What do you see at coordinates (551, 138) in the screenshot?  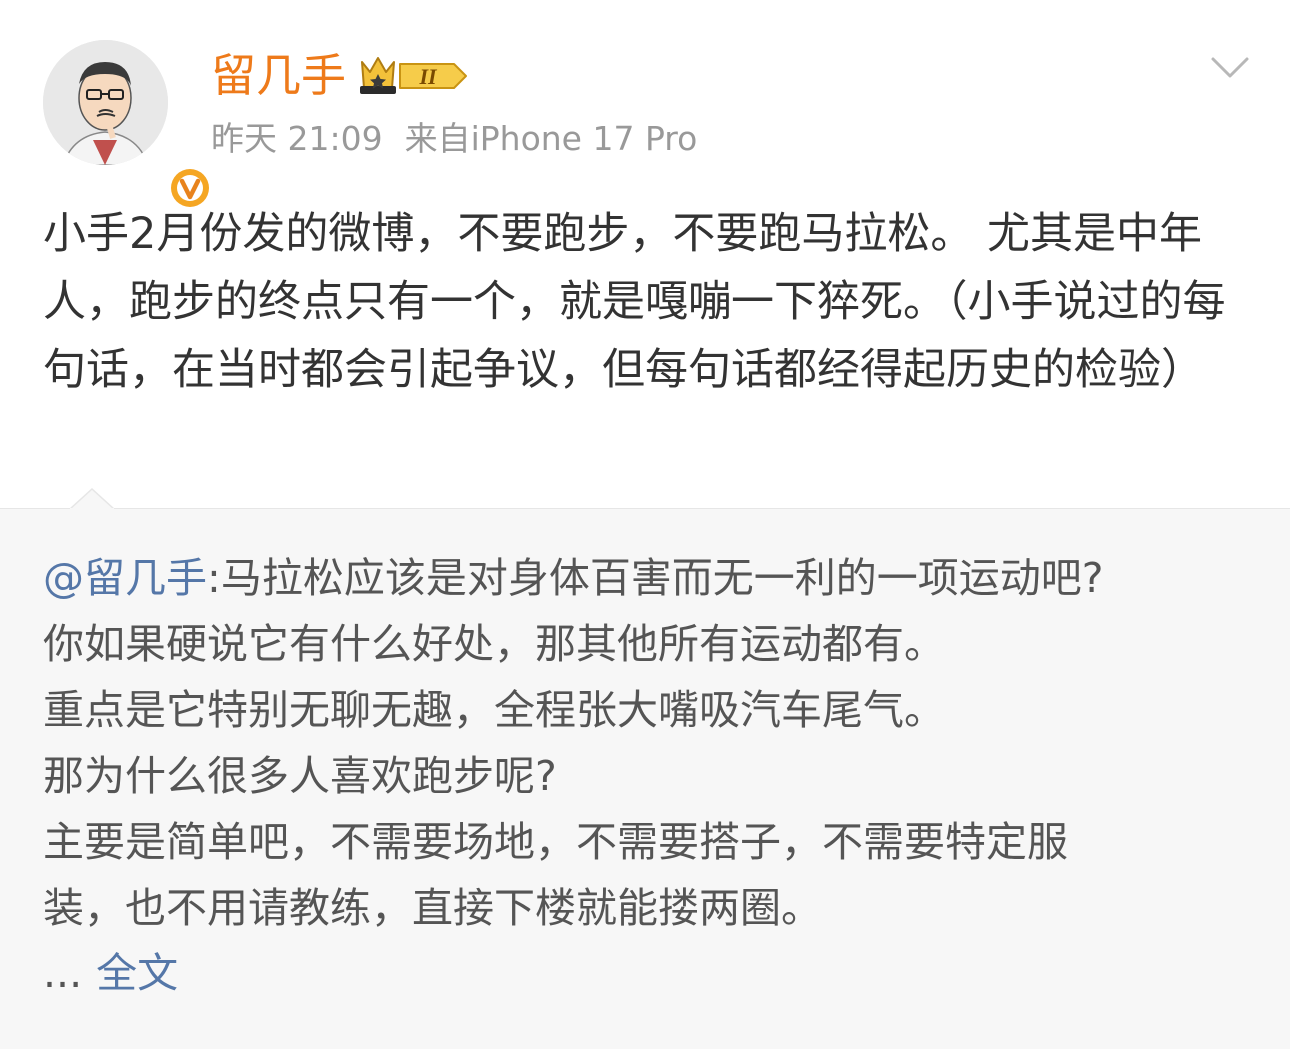 I see `post-source: 来自iPhone 17 Pro` at bounding box center [551, 138].